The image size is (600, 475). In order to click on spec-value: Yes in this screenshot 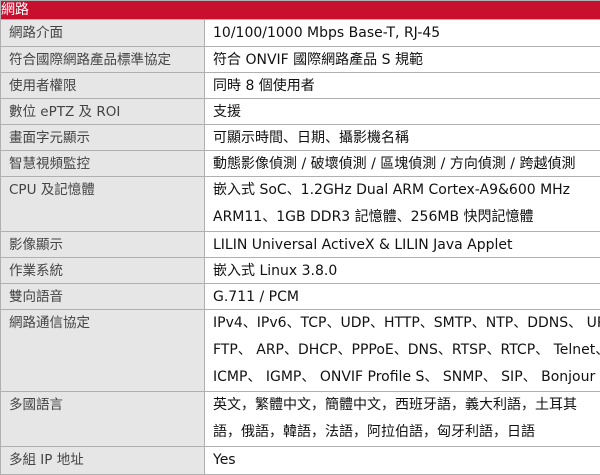, I will do `click(402, 461)`.